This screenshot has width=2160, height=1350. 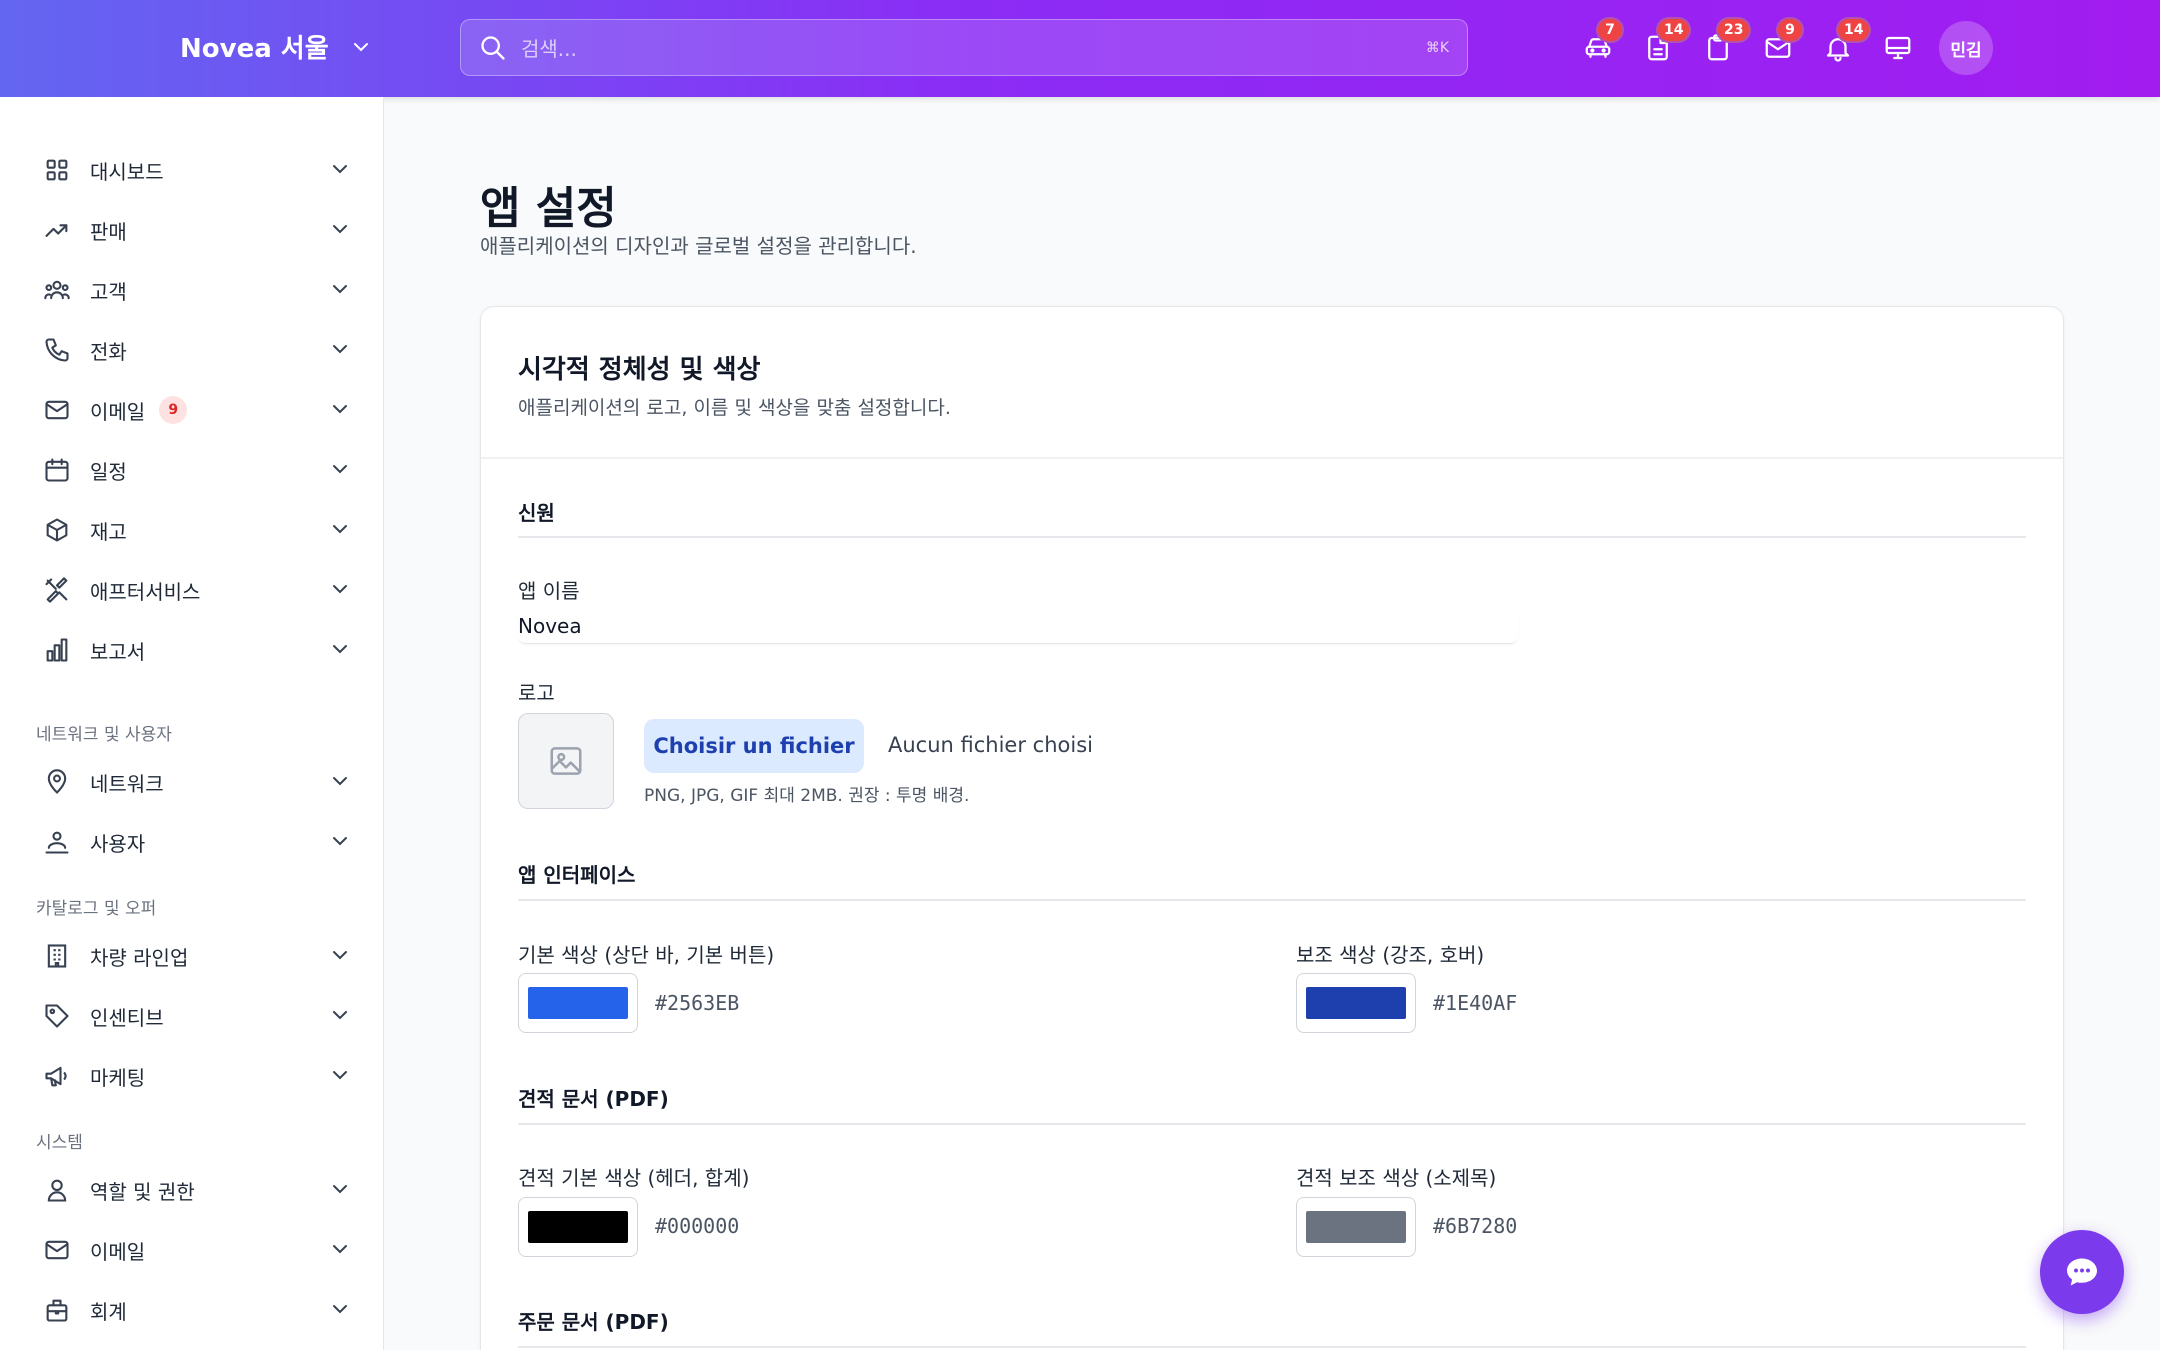 I want to click on box-icon, so click(x=57, y=530).